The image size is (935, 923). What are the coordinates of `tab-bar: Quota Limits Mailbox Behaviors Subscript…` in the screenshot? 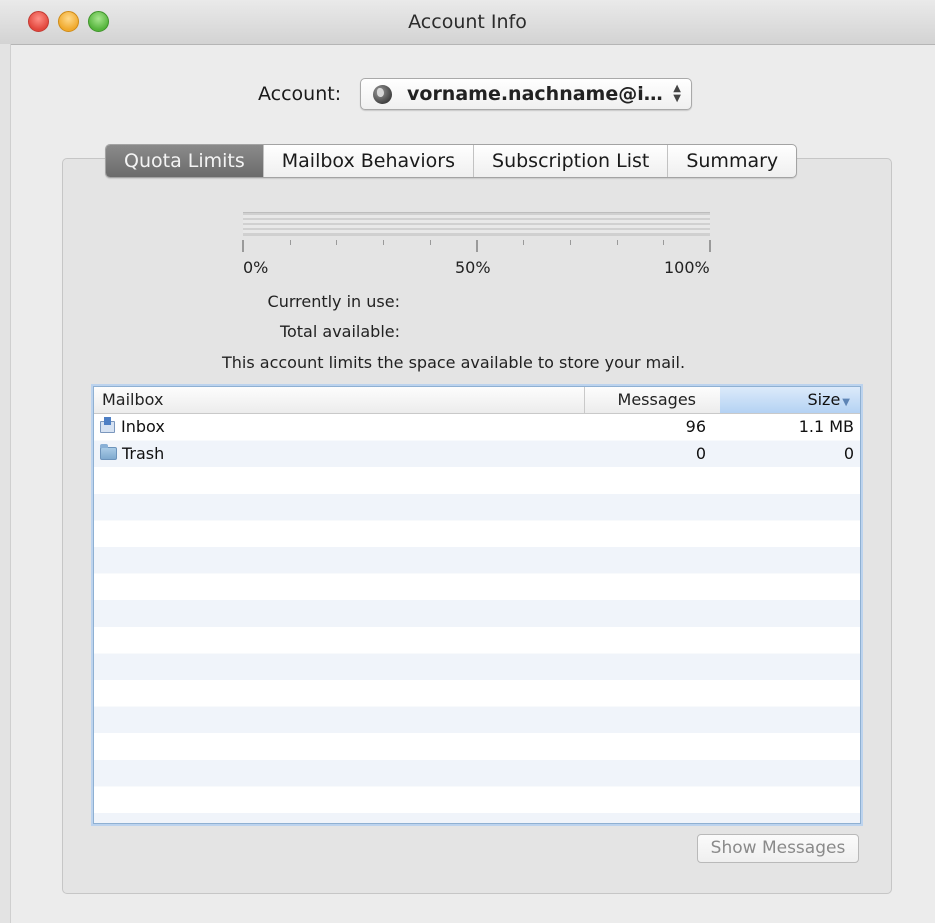 It's located at (451, 161).